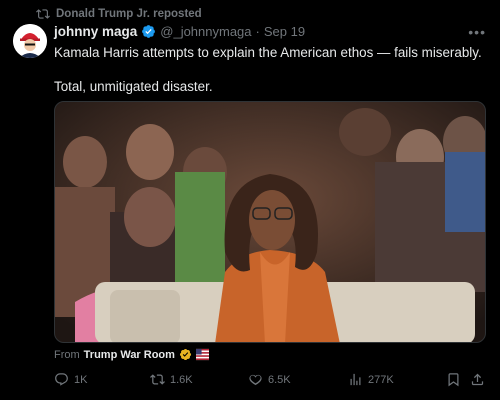 Image resolution: width=500 pixels, height=400 pixels. I want to click on like-count: 6.5K, so click(279, 379).